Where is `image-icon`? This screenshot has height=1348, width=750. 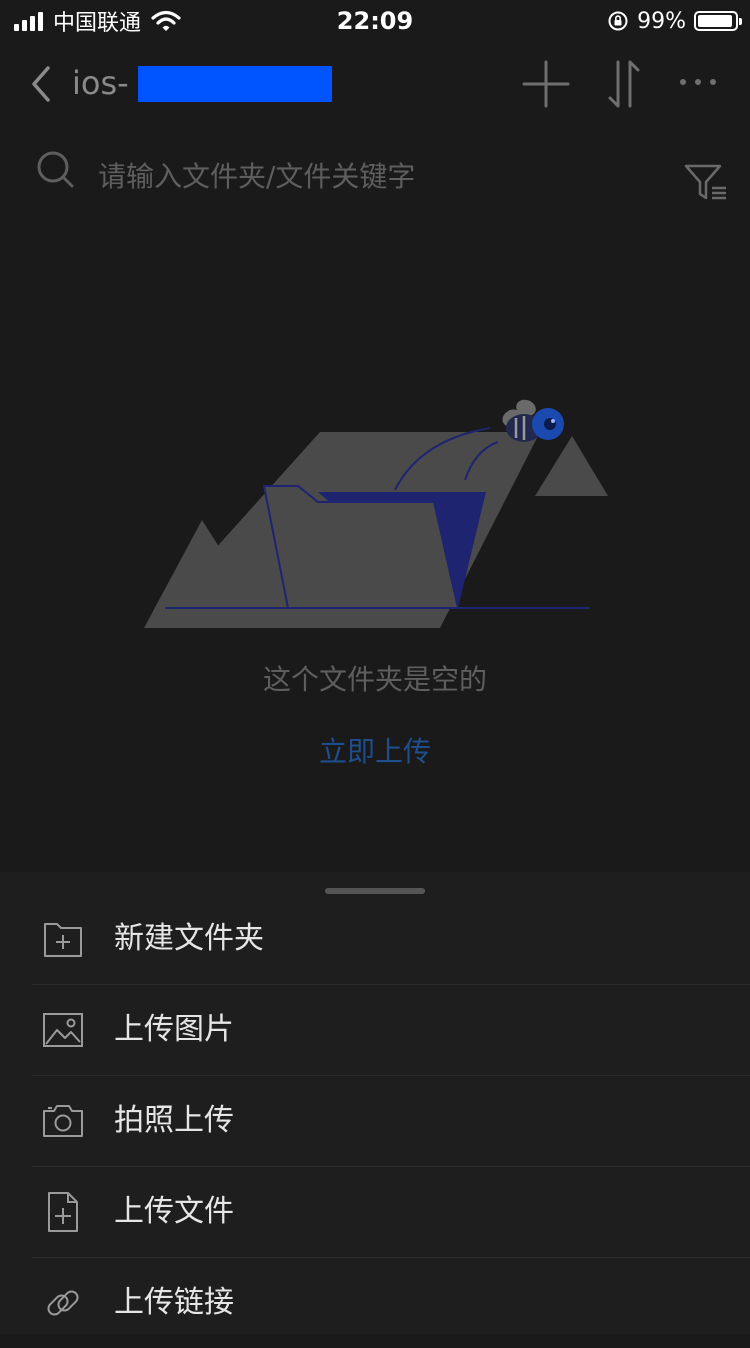 image-icon is located at coordinates (63, 1030).